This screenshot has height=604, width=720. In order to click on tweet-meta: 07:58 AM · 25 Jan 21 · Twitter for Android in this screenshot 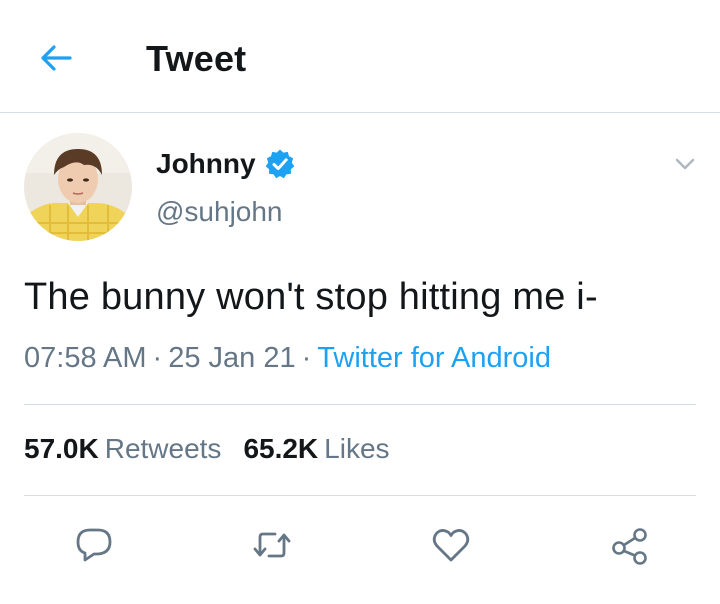, I will do `click(287, 358)`.